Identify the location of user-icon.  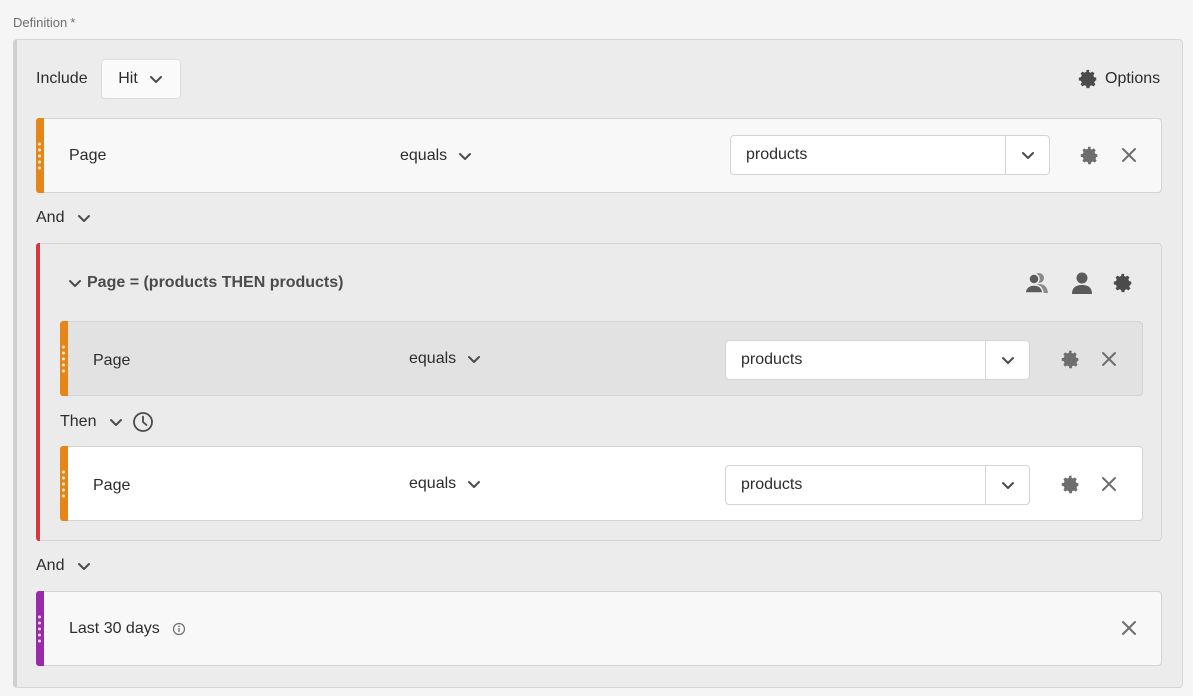
(1082, 283).